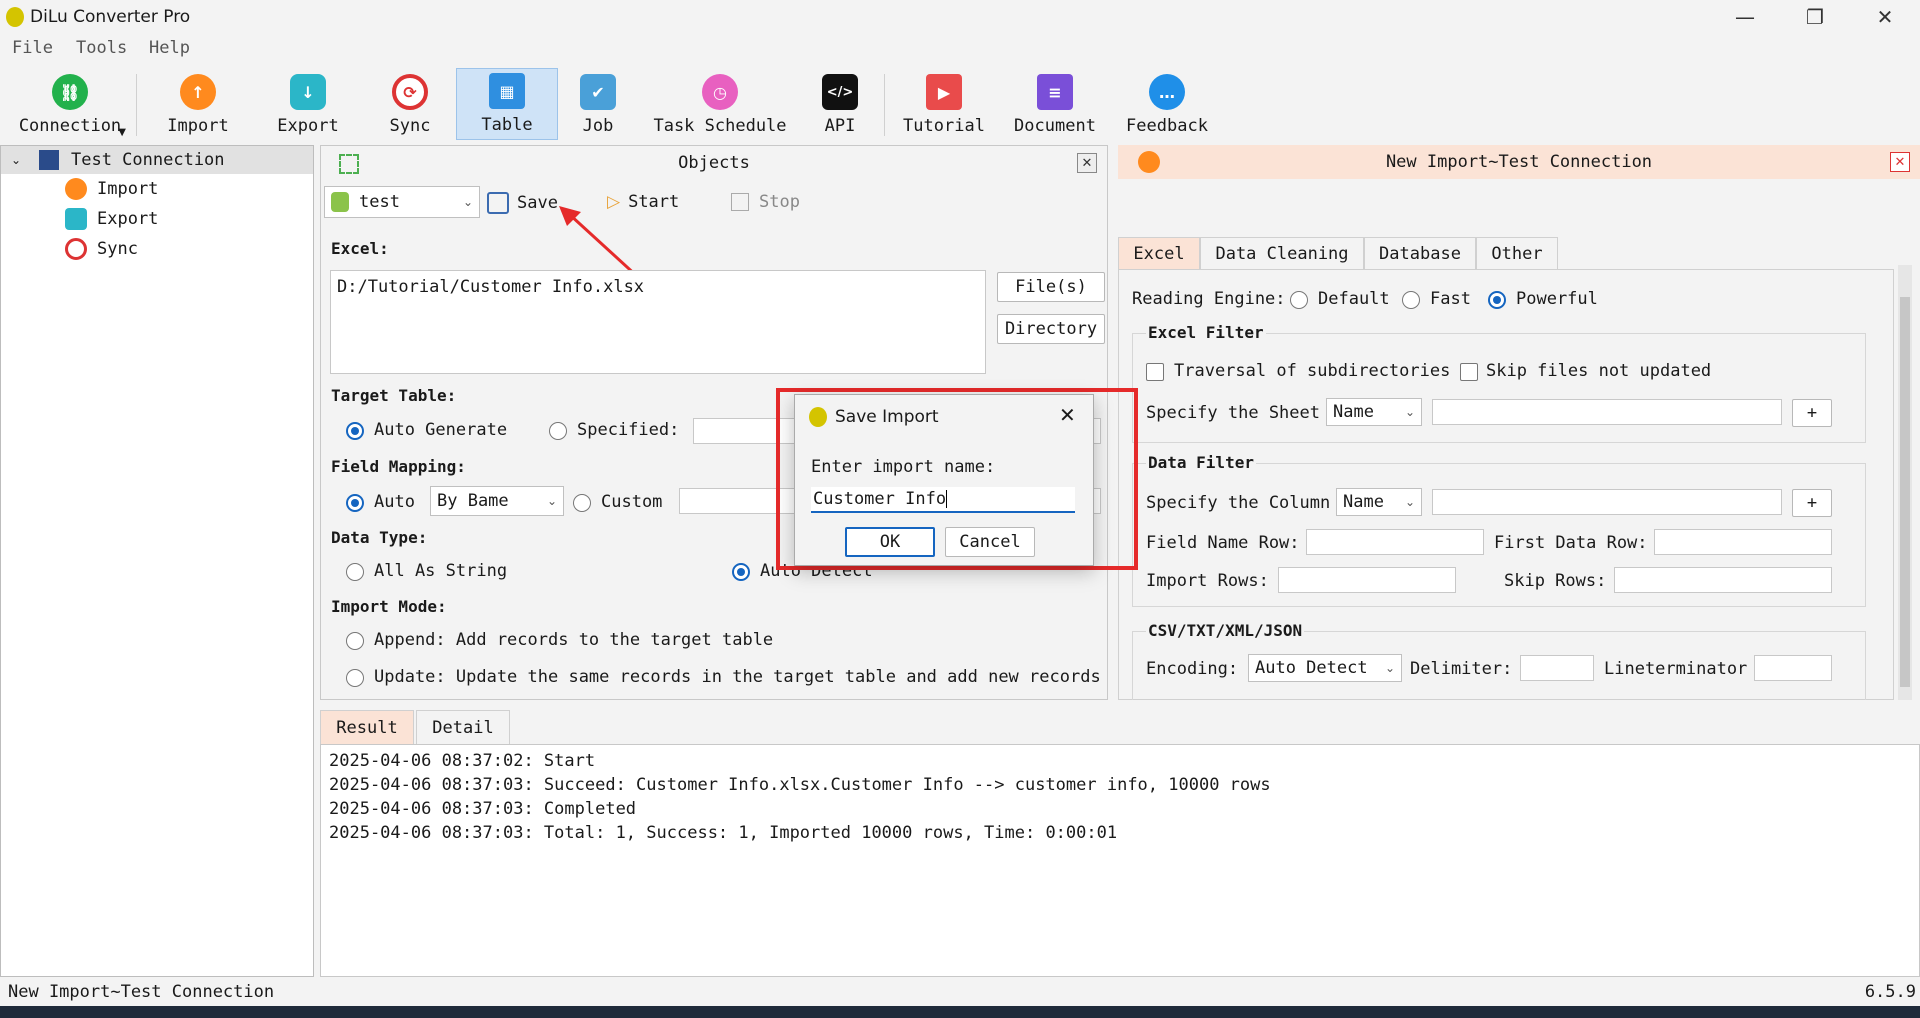 This screenshot has height=1018, width=1920. Describe the element at coordinates (1209, 299) in the screenshot. I see `reading-engine-label: Reading Engine:` at that location.